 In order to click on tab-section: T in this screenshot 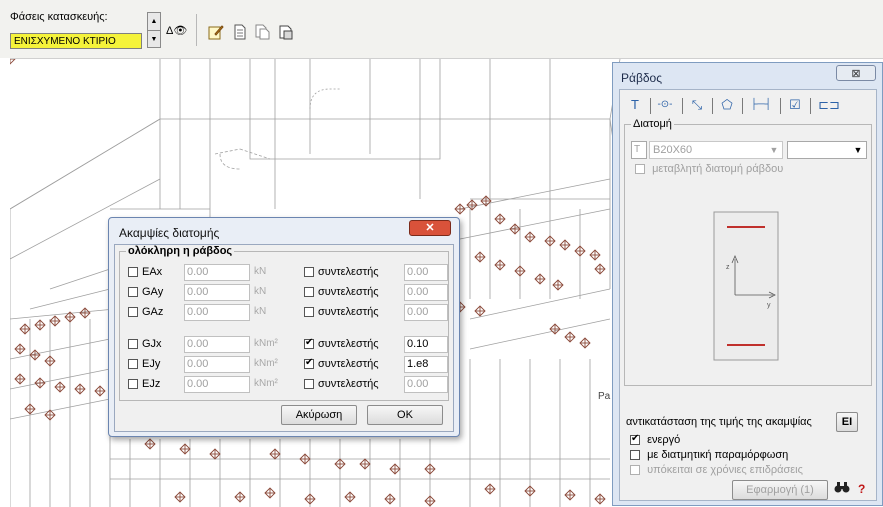, I will do `click(635, 105)`.